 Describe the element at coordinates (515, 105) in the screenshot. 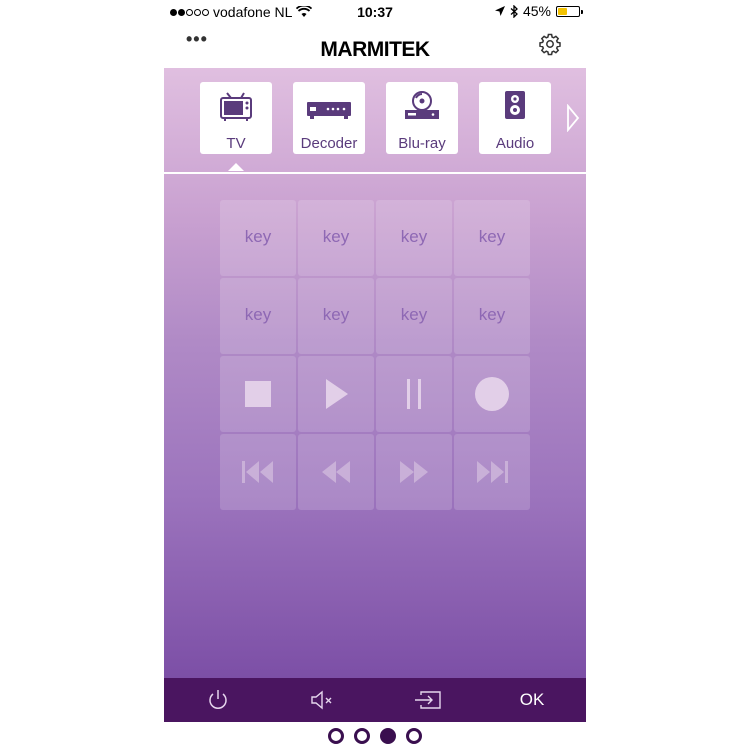

I see `speaker-icon` at that location.